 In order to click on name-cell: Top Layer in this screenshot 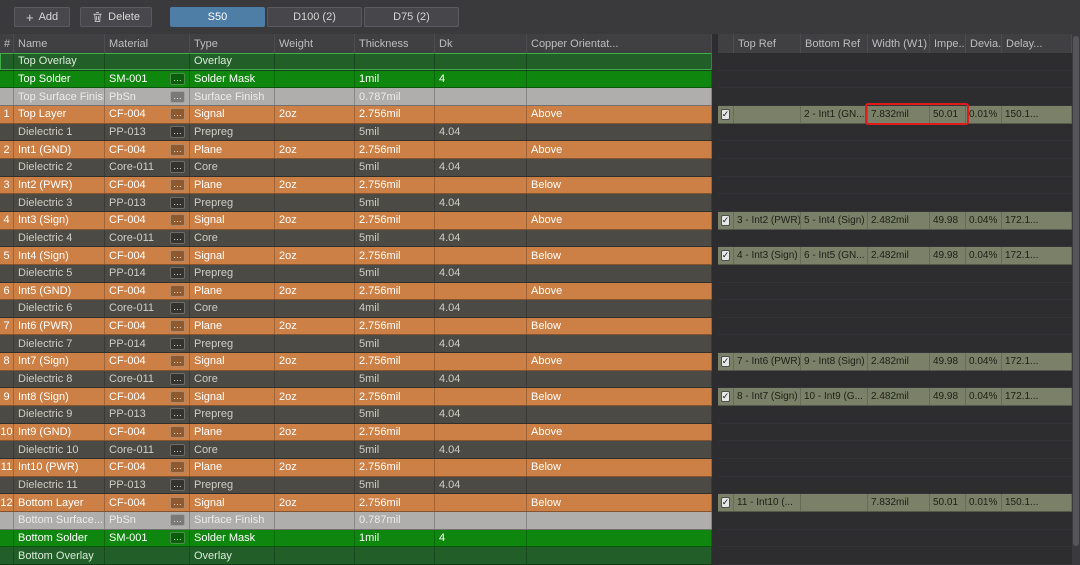, I will do `click(59, 114)`.